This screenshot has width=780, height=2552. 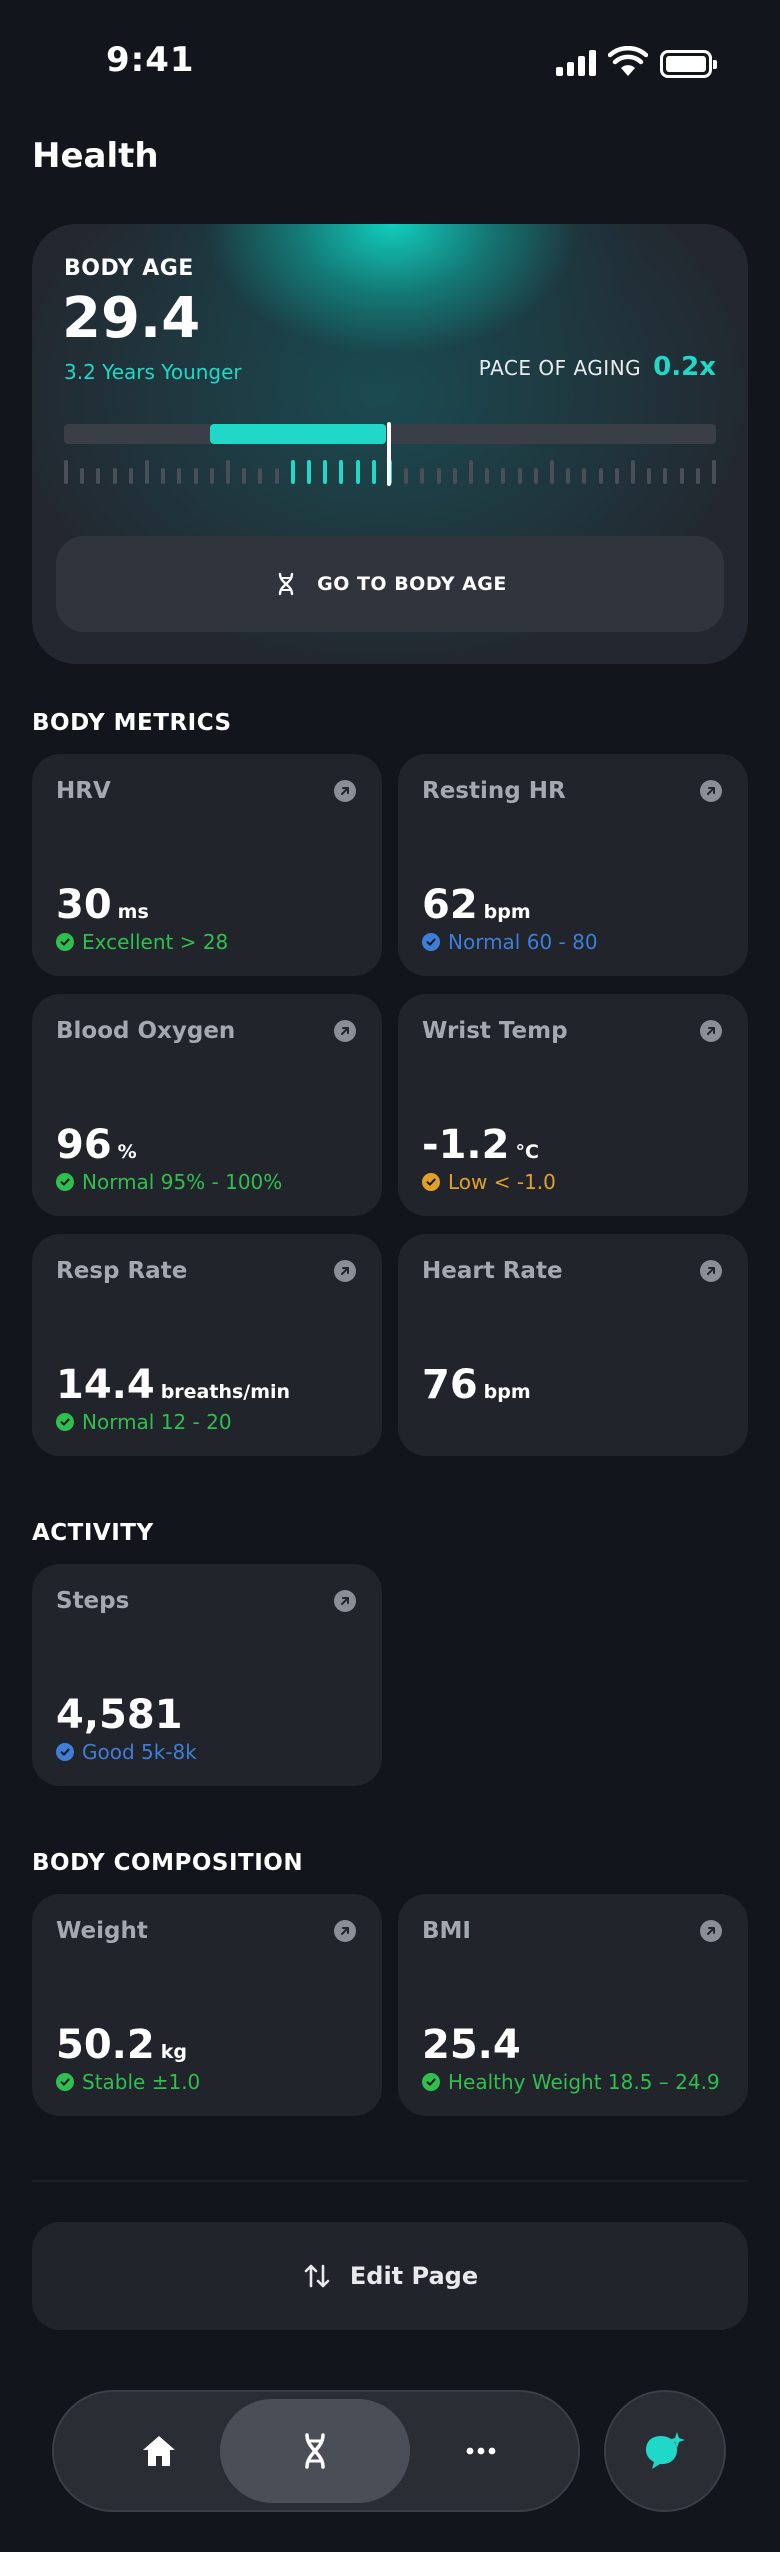 What do you see at coordinates (450, 905) in the screenshot?
I see `metric-number: 62` at bounding box center [450, 905].